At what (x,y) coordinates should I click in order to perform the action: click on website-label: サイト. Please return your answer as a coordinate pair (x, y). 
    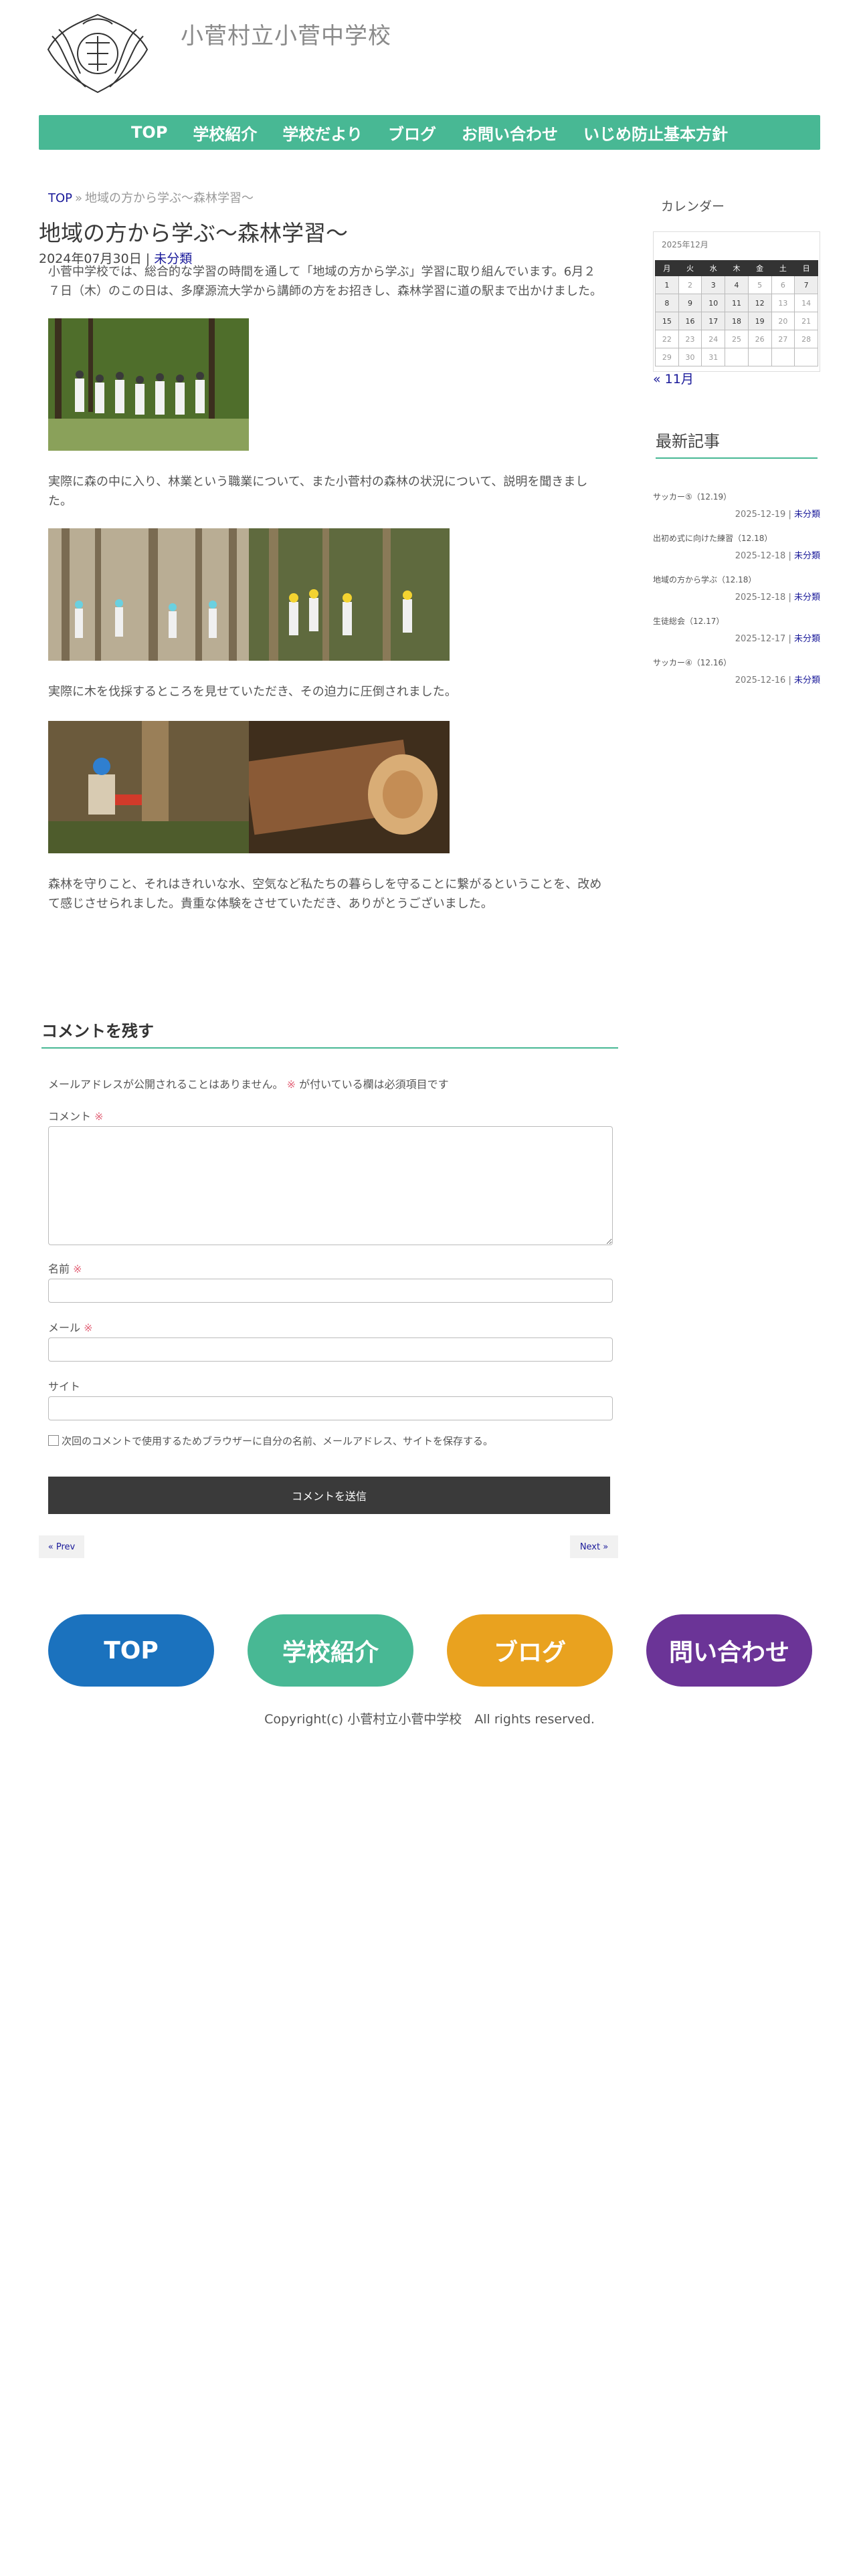
    Looking at the image, I should click on (64, 1387).